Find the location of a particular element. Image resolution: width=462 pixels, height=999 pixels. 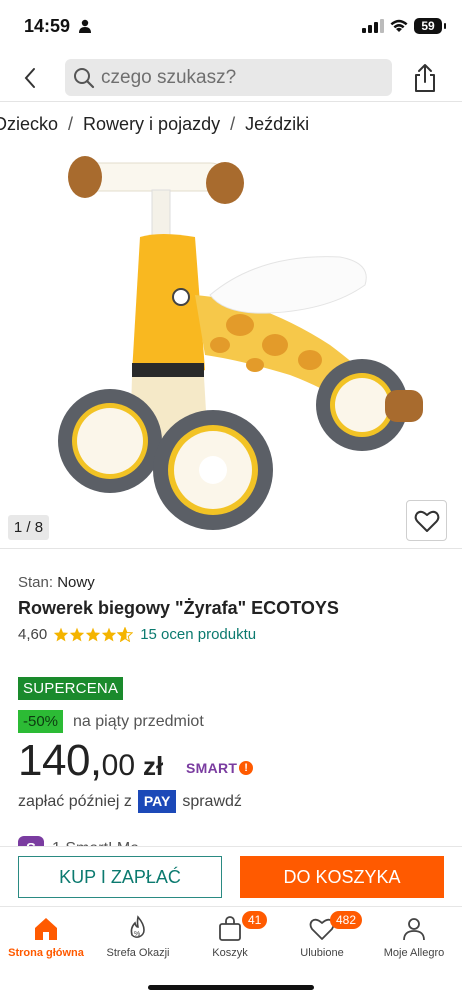

condition: Stan: Nowy is located at coordinates (56, 582).